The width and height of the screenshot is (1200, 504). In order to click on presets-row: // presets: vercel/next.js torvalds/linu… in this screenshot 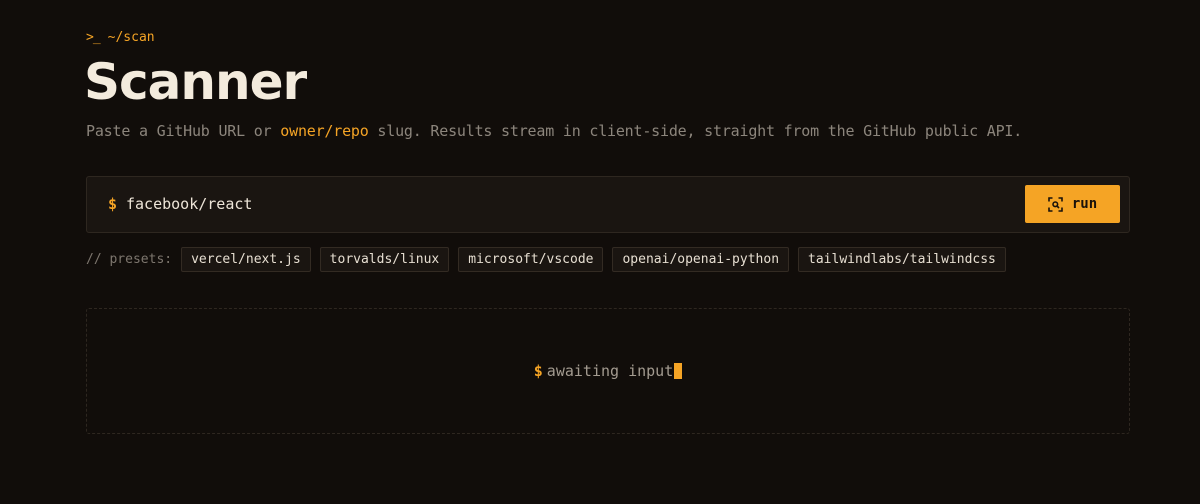, I will do `click(546, 259)`.